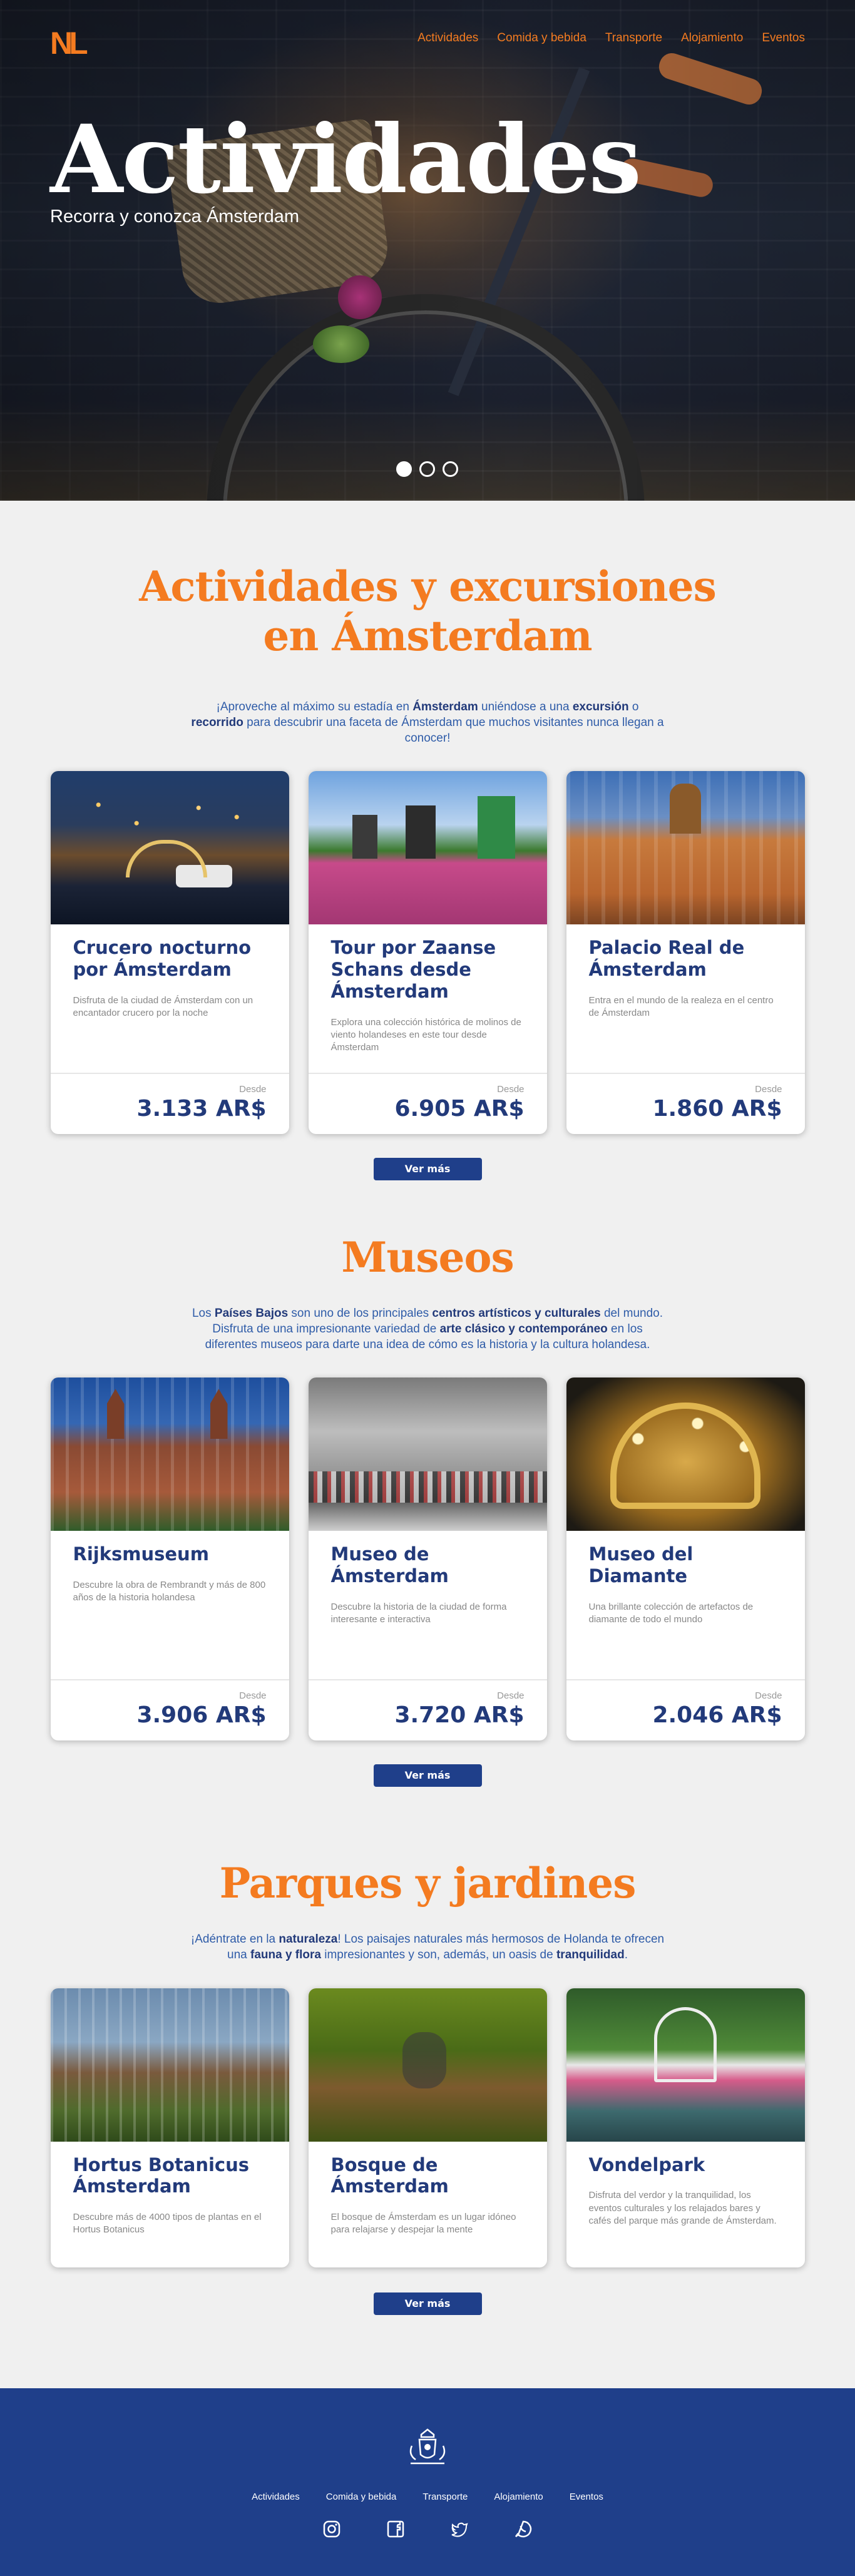  I want to click on footer-link-transporte: Transporte, so click(445, 2497).